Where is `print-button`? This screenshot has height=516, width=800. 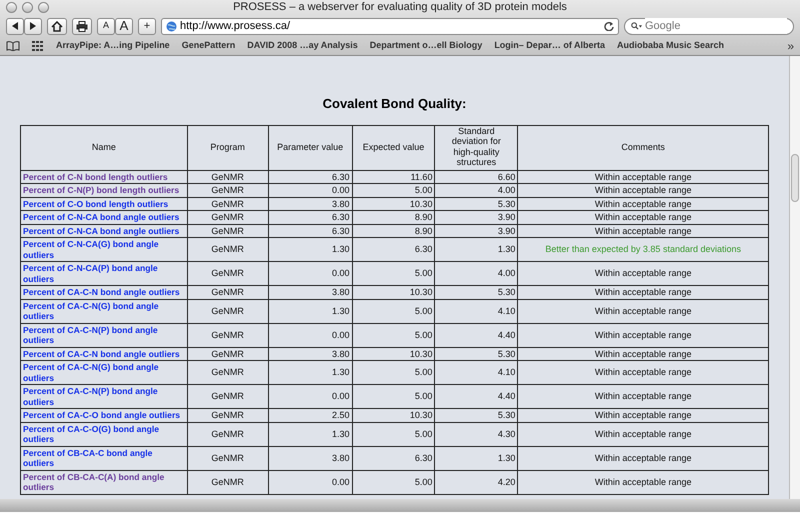 print-button is located at coordinates (82, 26).